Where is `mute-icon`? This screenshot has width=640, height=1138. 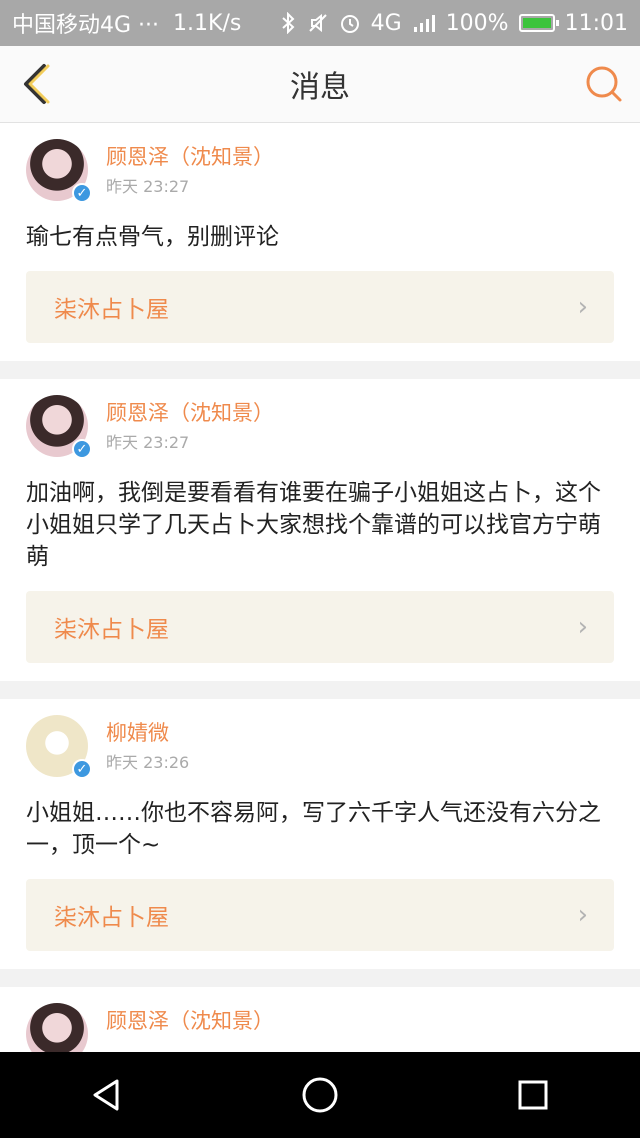
mute-icon is located at coordinates (318, 23).